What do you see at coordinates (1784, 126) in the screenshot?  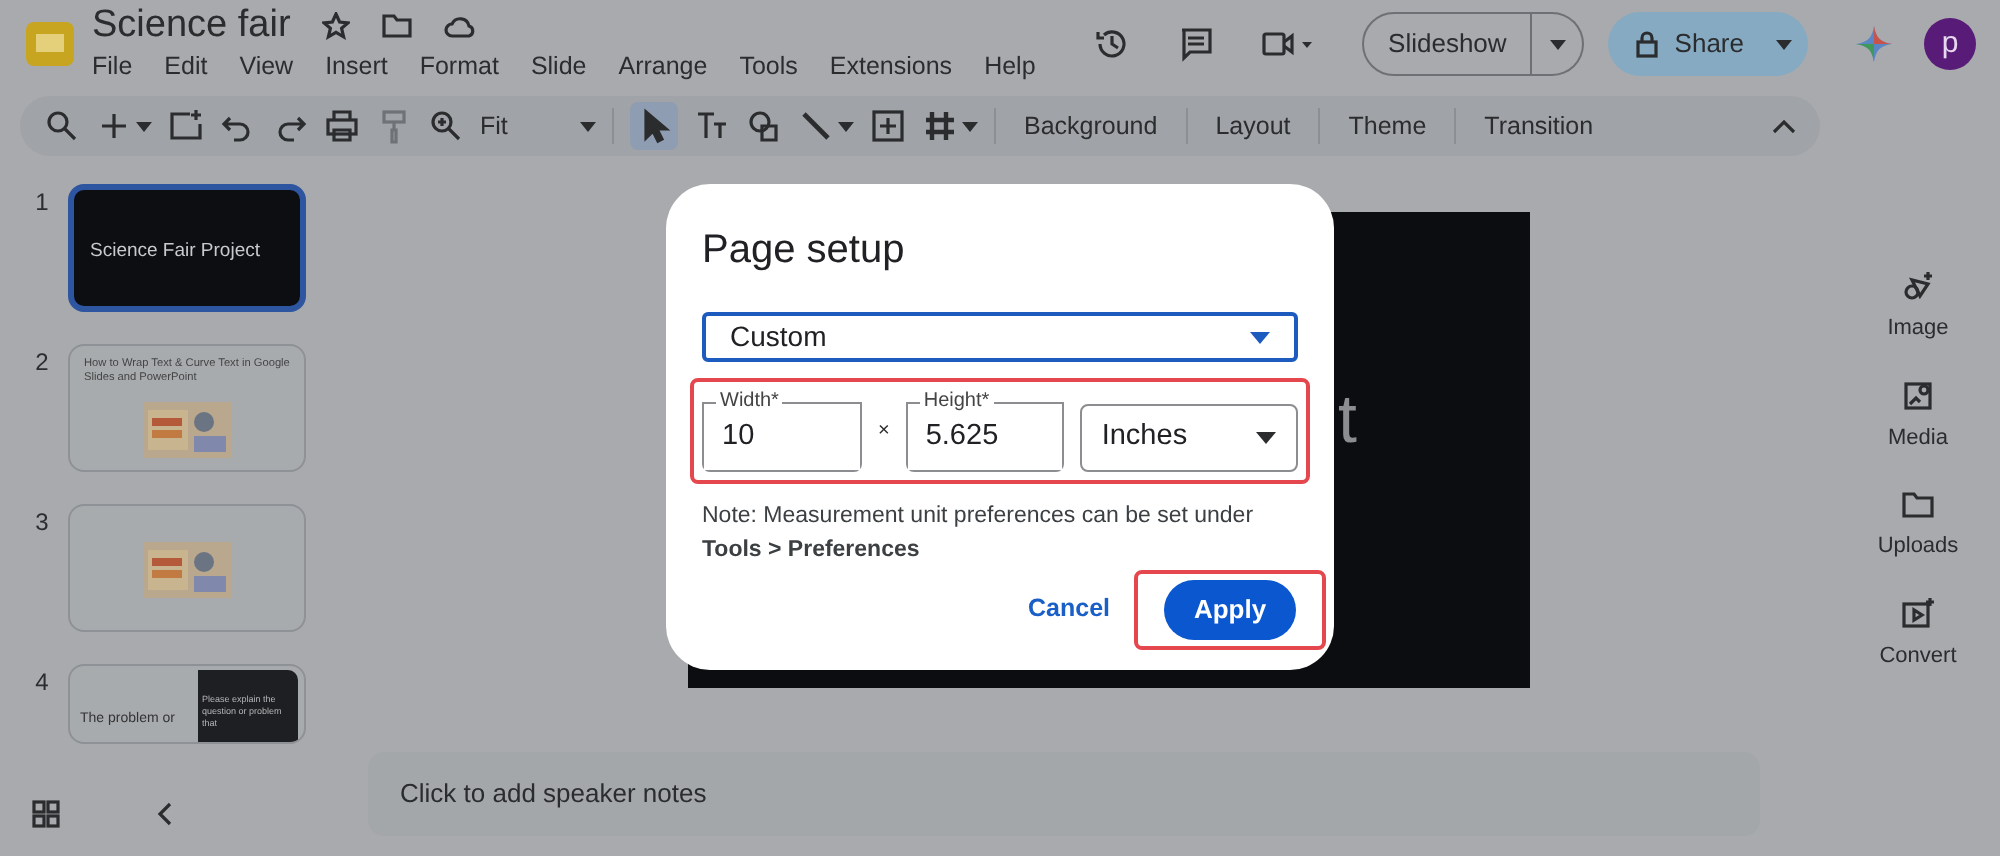 I see `collapse-icon` at bounding box center [1784, 126].